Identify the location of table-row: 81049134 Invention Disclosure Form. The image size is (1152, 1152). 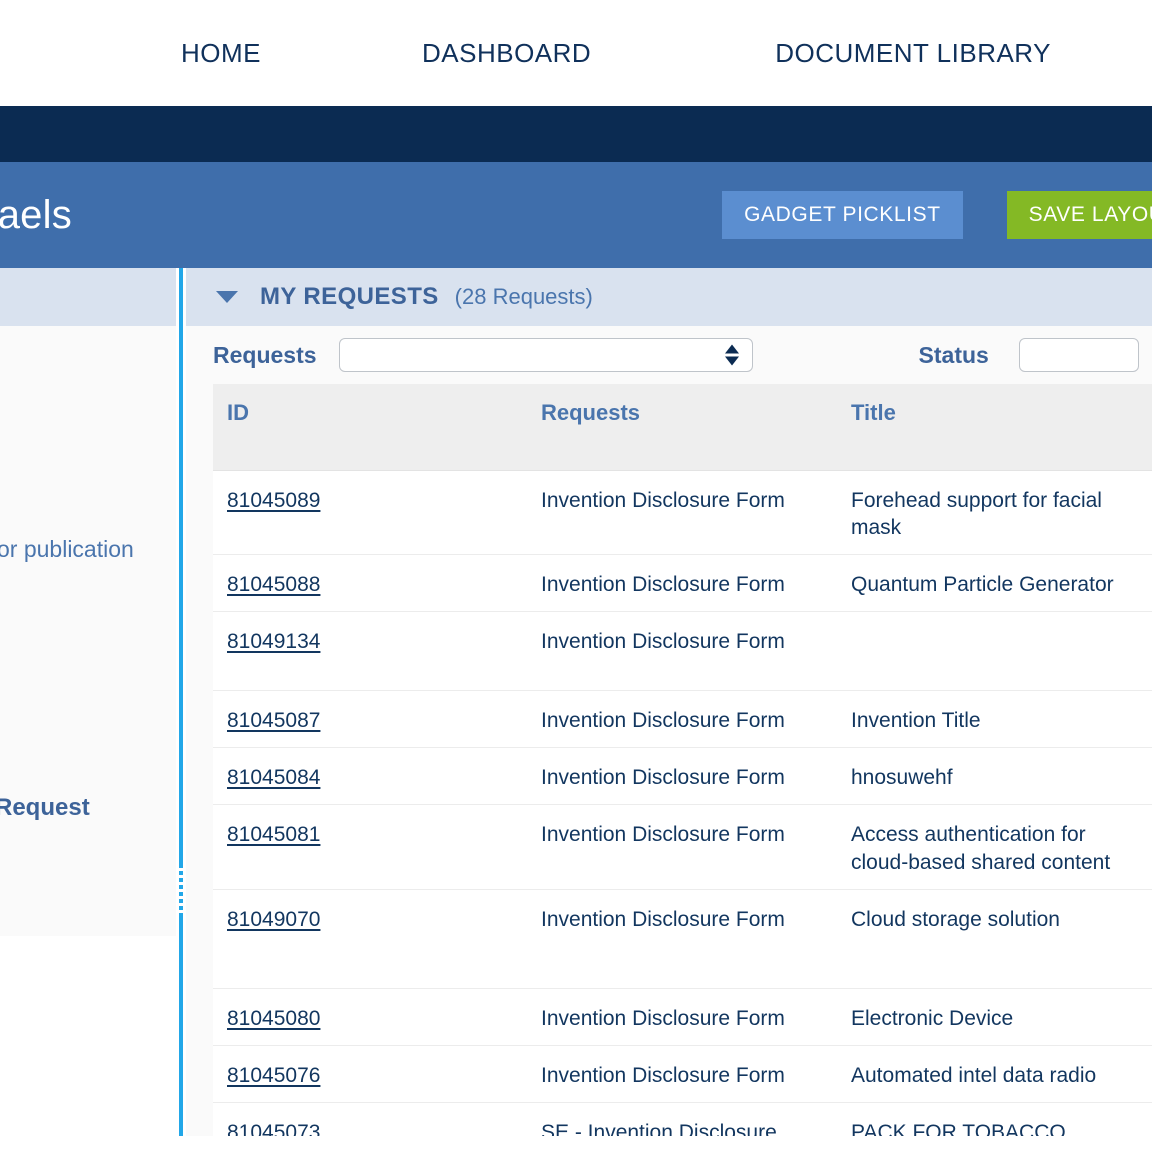
(682, 651).